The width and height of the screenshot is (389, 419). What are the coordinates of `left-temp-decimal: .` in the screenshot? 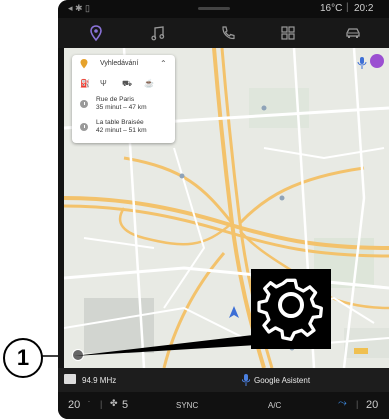 It's located at (89, 400).